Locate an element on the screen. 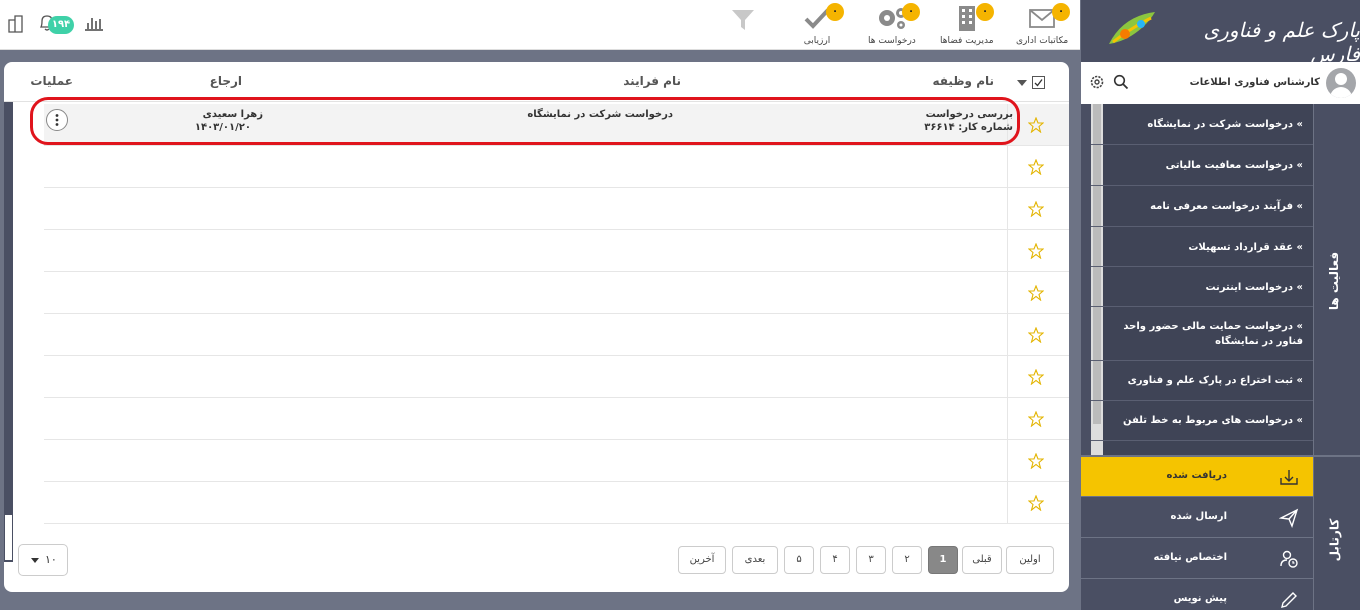  process-item: » عقد قرارداد تسهیلات is located at coordinates (1202, 247).